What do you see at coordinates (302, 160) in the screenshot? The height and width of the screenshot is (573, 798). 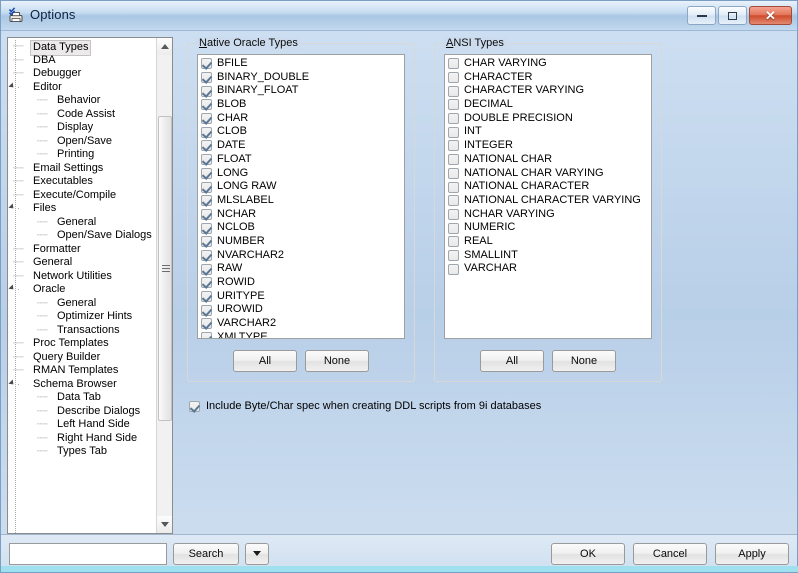 I see `native-type-item: FLOAT` at bounding box center [302, 160].